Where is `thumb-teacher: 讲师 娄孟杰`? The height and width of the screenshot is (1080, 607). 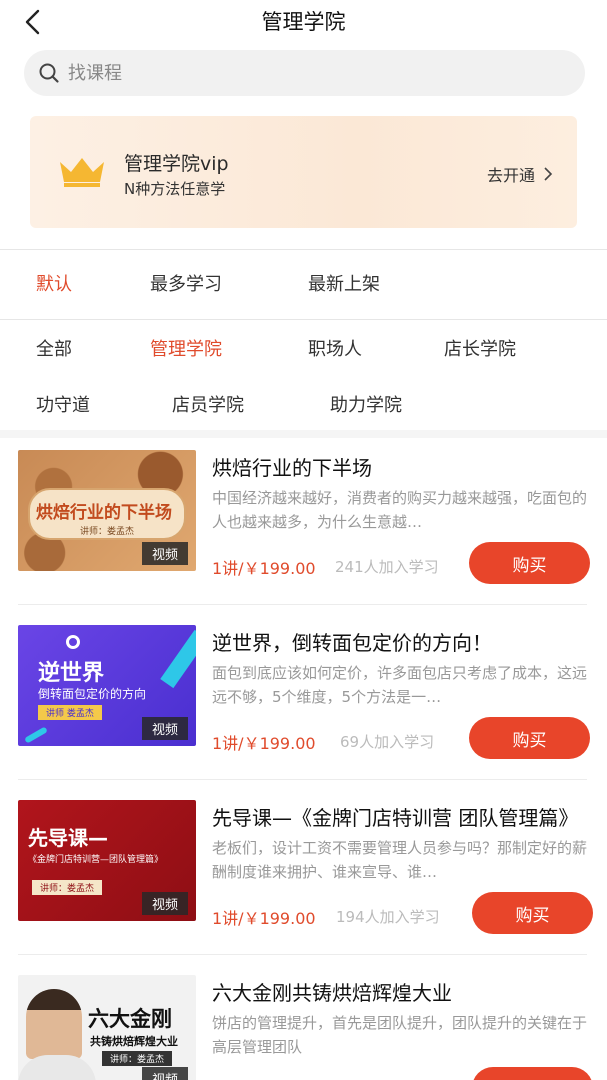
thumb-teacher: 讲师 娄孟杰 is located at coordinates (70, 712).